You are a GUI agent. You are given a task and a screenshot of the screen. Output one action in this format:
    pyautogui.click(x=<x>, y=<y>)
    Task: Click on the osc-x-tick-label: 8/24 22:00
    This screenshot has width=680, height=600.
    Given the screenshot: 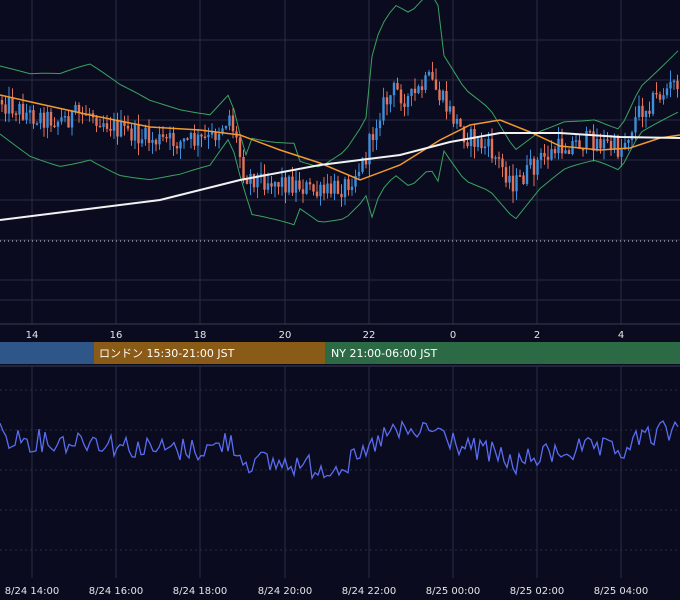 What is the action you would take?
    pyautogui.click(x=369, y=591)
    